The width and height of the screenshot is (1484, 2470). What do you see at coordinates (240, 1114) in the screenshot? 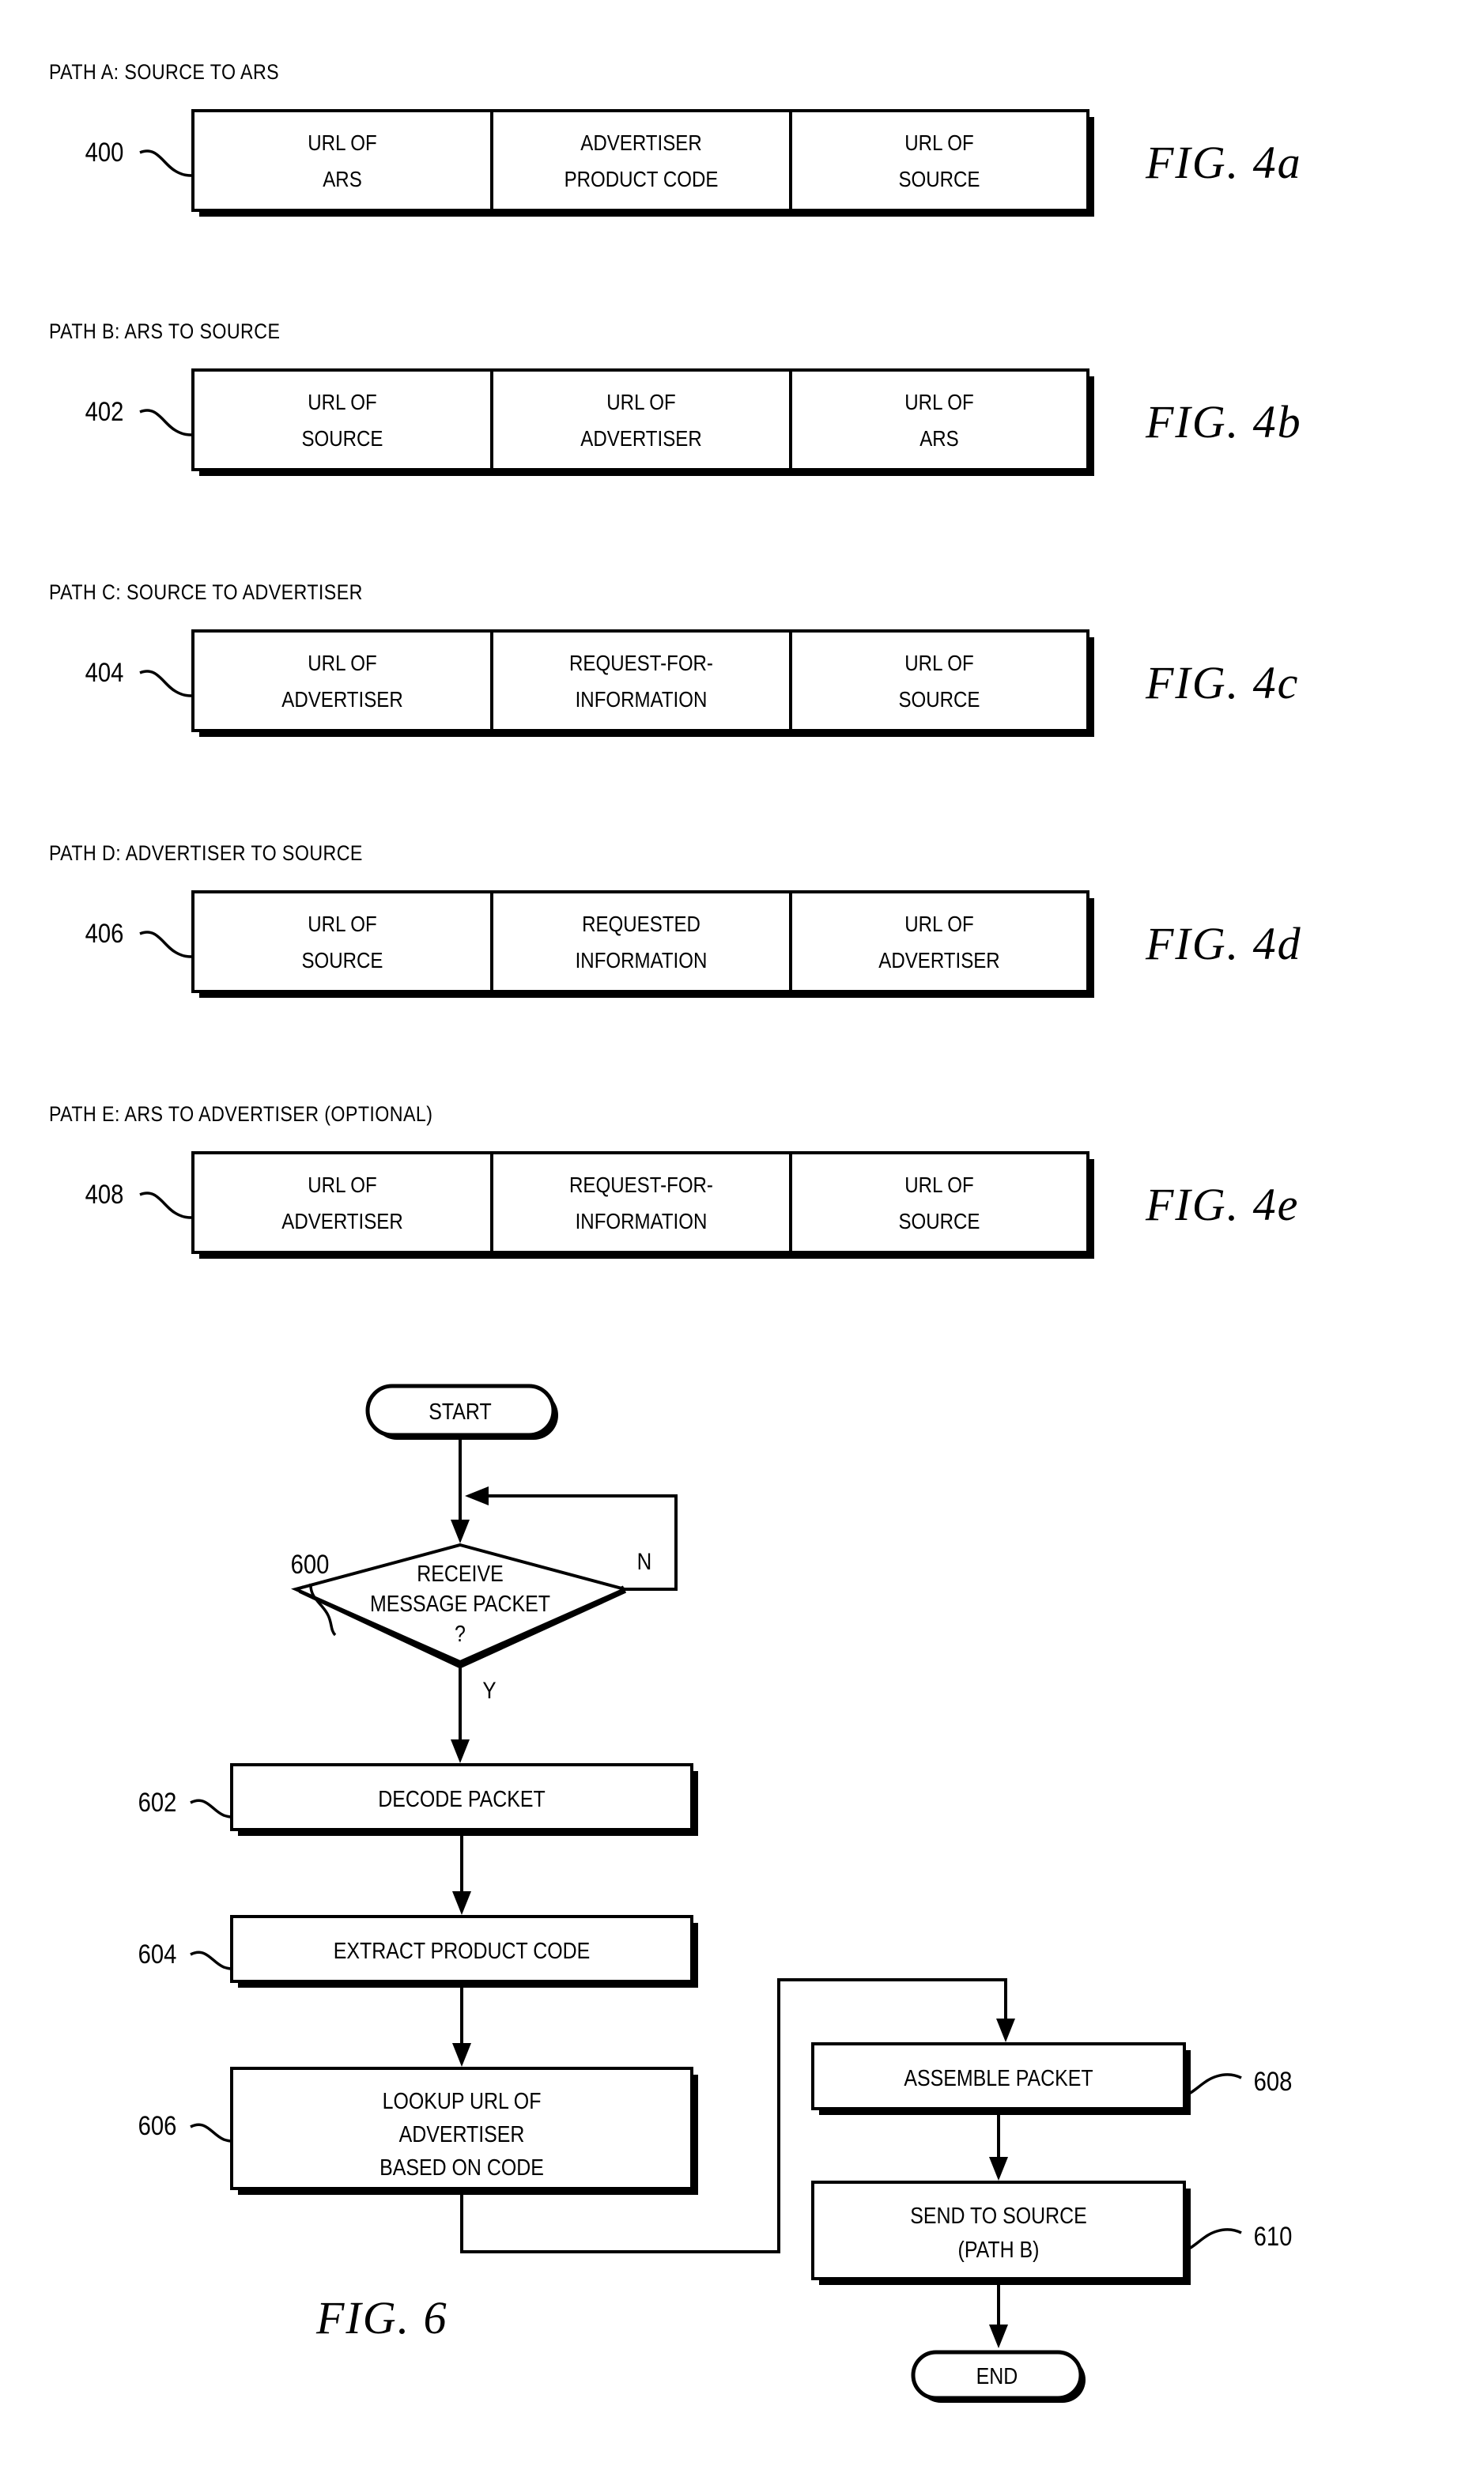
I see `path-caption-e: PATH E: ARS TO ADVERTISER (OPTIONAL)` at bounding box center [240, 1114].